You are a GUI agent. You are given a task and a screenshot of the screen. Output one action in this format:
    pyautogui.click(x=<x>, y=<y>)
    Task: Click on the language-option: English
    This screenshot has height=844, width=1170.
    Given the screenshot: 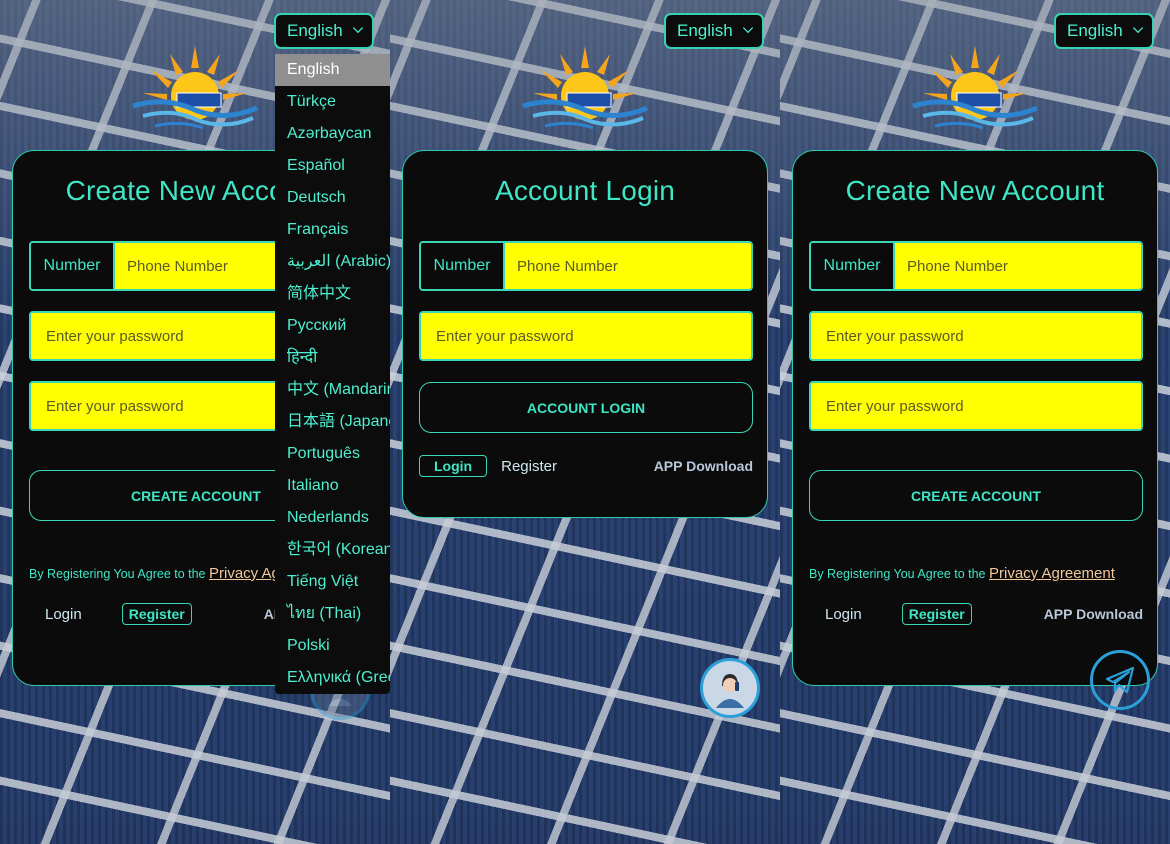 What is the action you would take?
    pyautogui.click(x=332, y=70)
    